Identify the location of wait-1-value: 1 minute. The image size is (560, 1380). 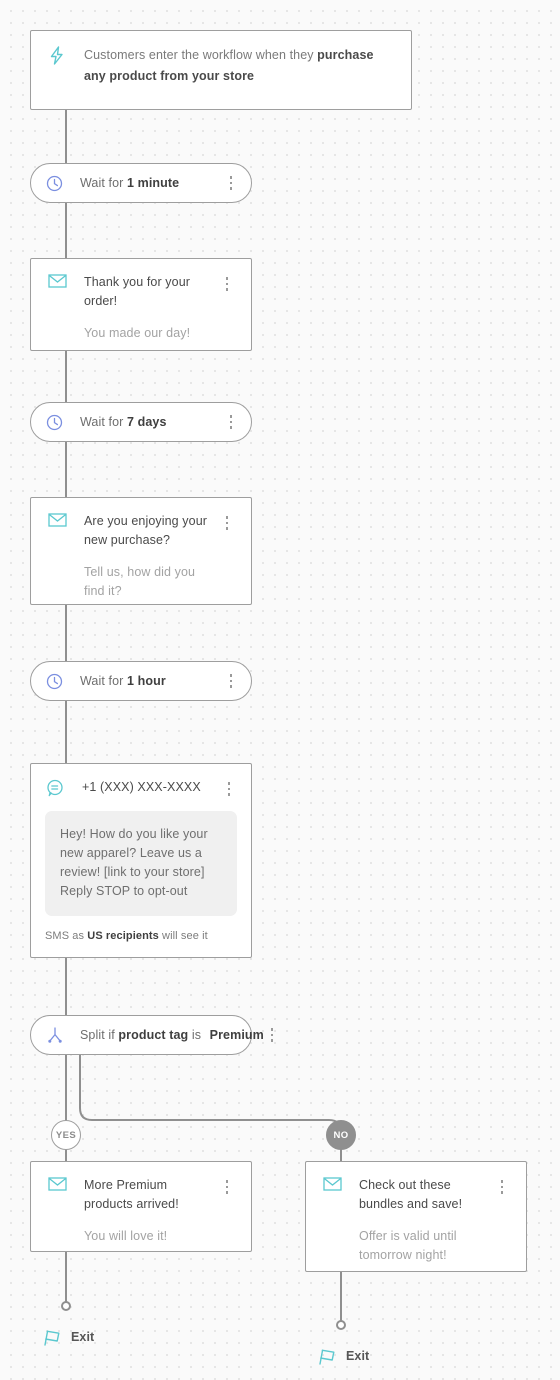
(153, 183).